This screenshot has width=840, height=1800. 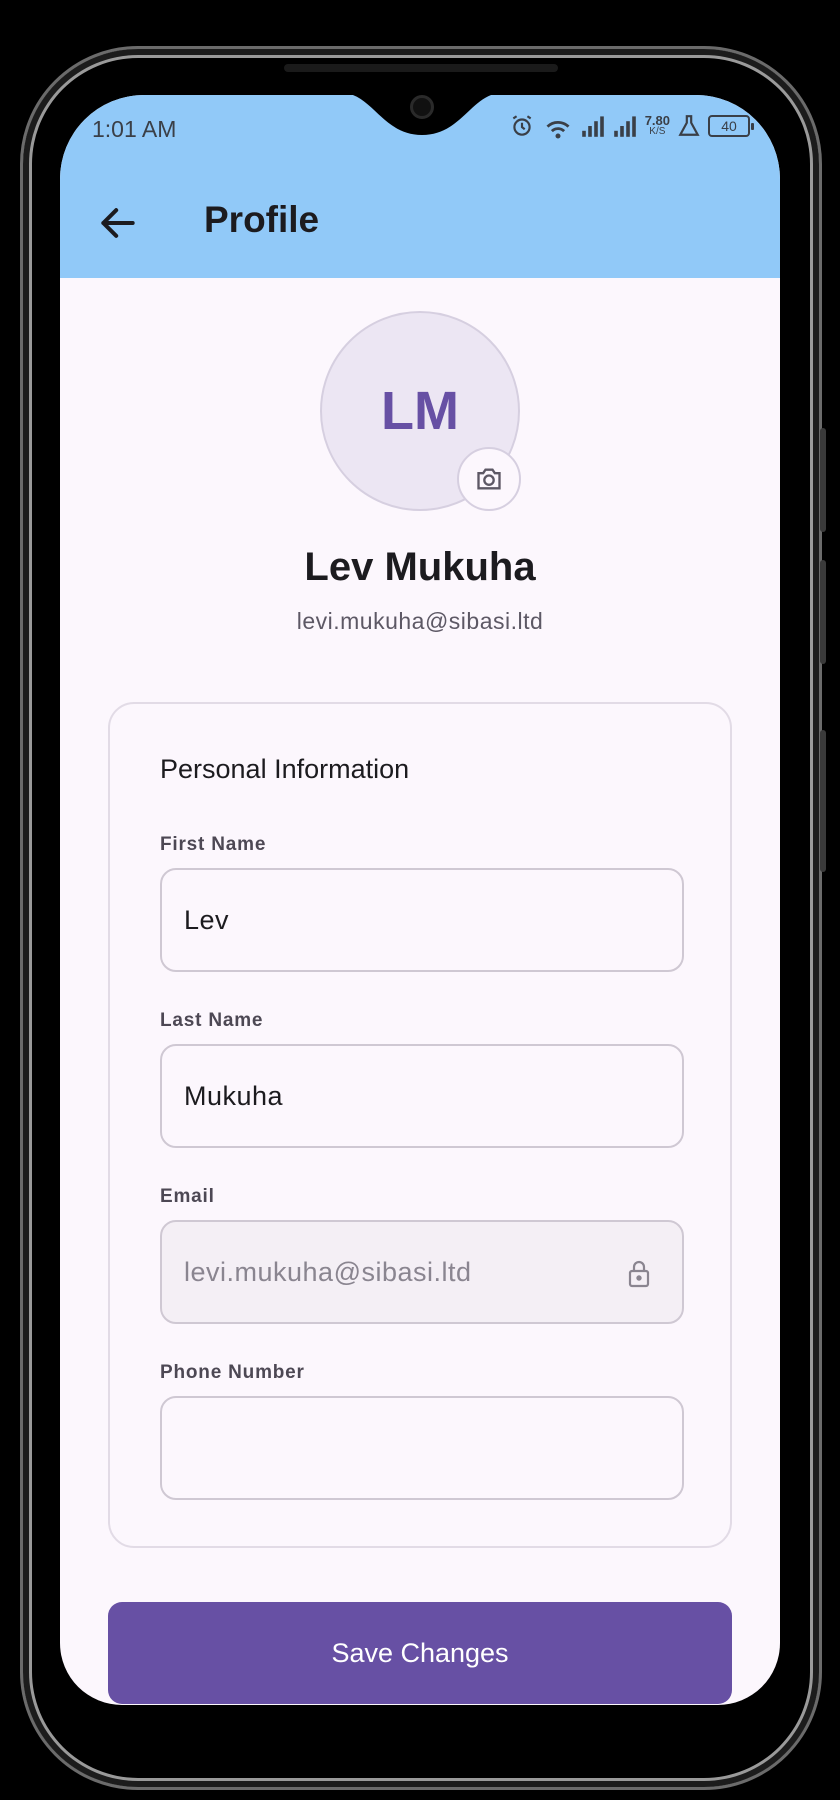 I want to click on earpiece-speaker, so click(x=421, y=68).